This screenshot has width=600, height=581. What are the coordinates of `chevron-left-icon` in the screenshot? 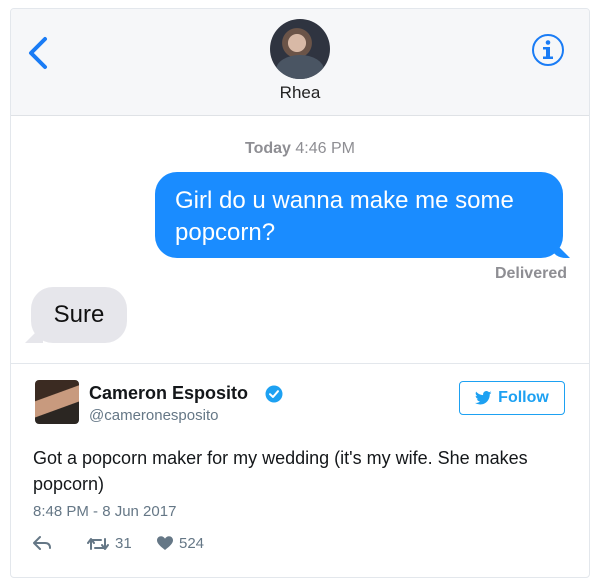 It's located at (38, 53).